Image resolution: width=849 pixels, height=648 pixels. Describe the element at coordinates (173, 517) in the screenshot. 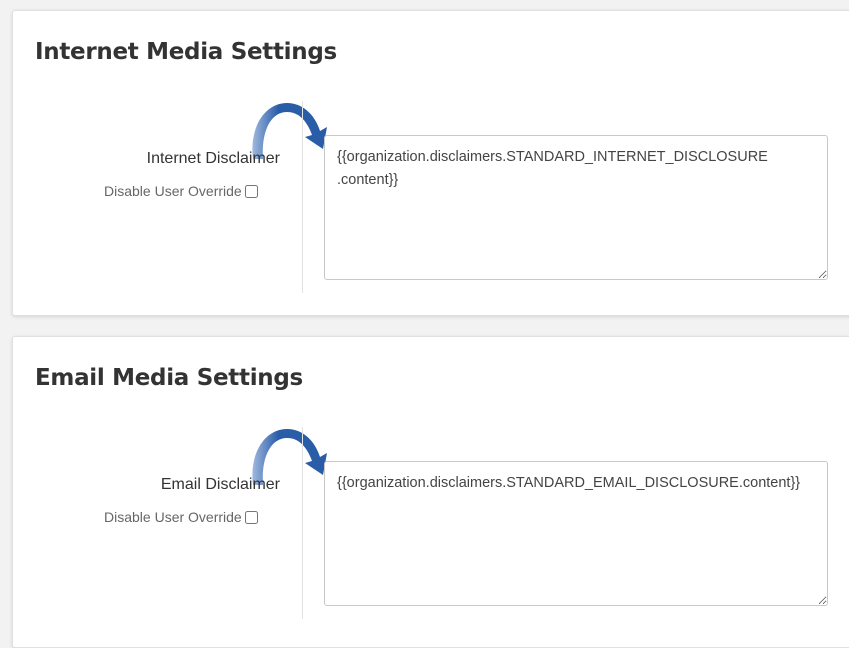

I see `email-disable-override-label: Disable User Override` at that location.